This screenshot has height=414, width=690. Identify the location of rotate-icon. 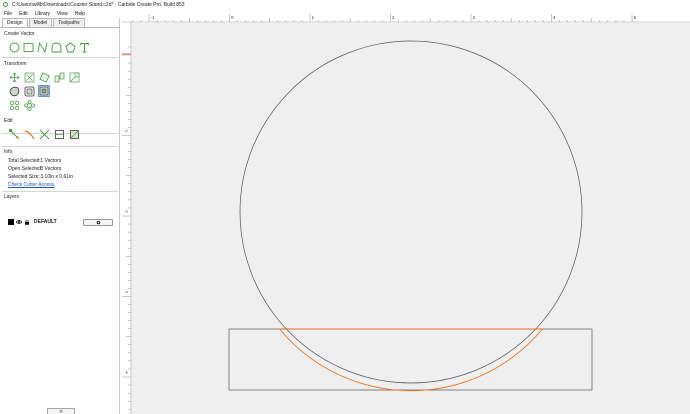
(44, 77).